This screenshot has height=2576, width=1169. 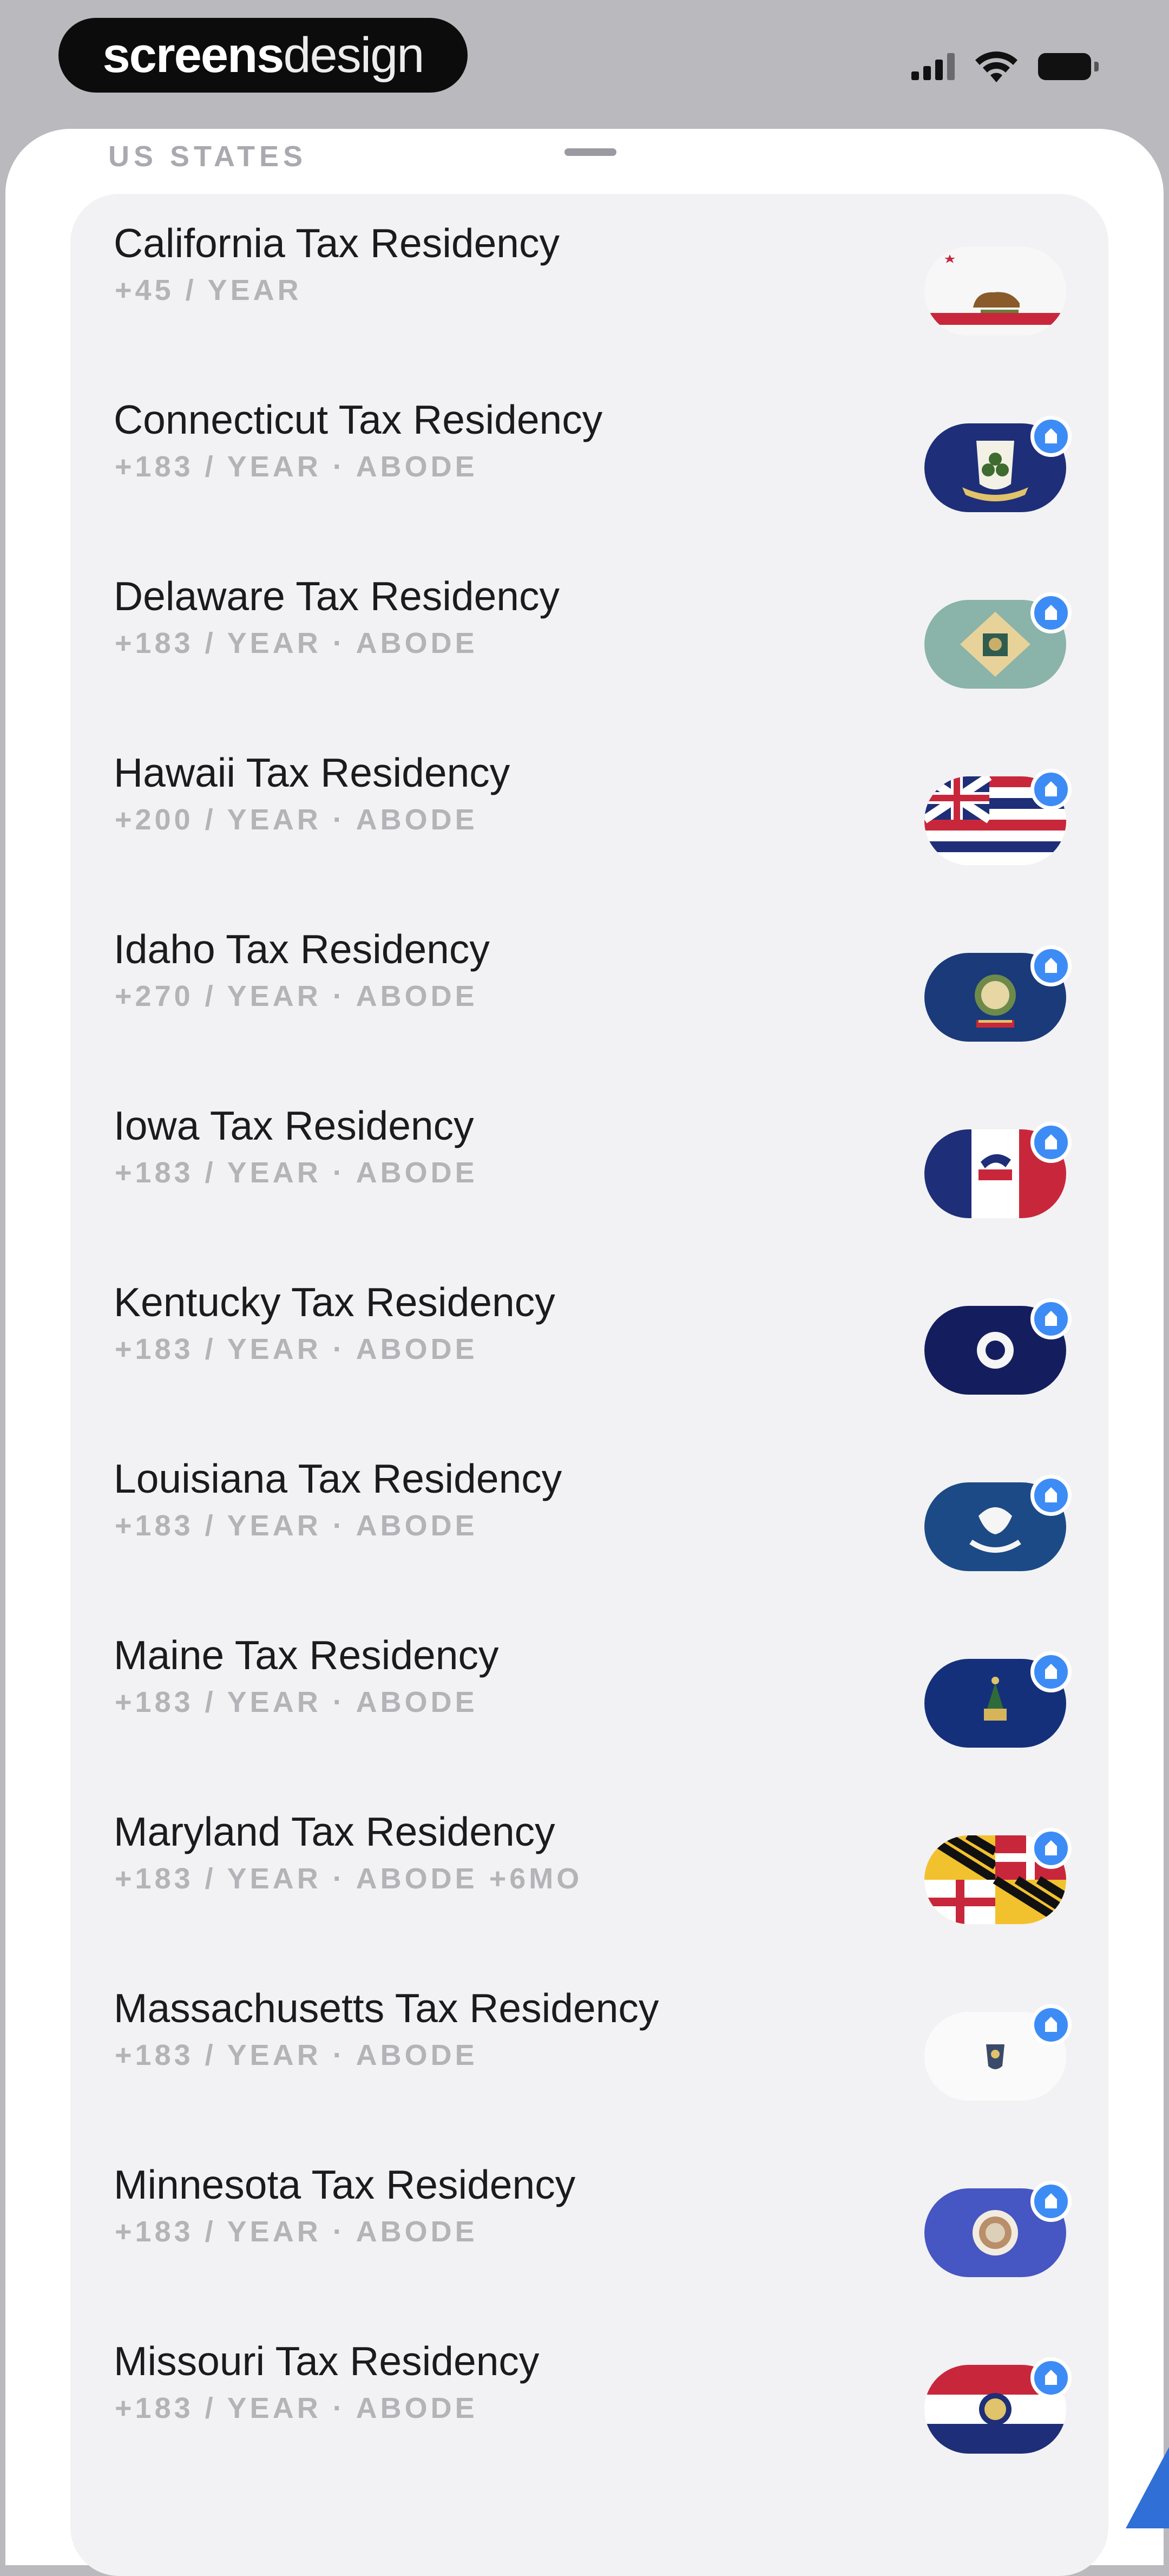 What do you see at coordinates (337, 243) in the screenshot?
I see `row-title: California Tax Residency` at bounding box center [337, 243].